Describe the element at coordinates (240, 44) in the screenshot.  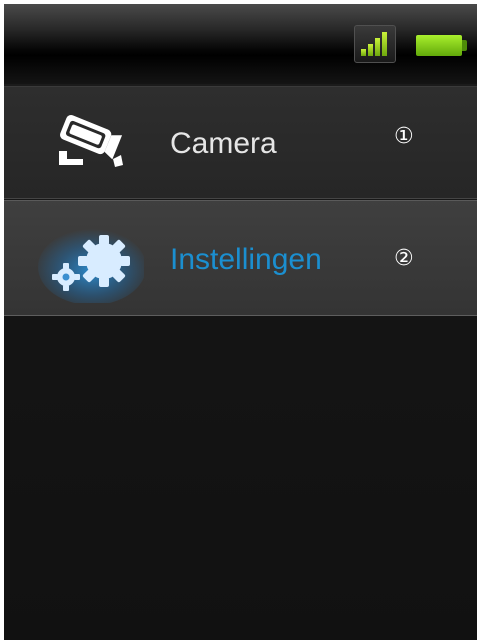
I see `status-bar` at that location.